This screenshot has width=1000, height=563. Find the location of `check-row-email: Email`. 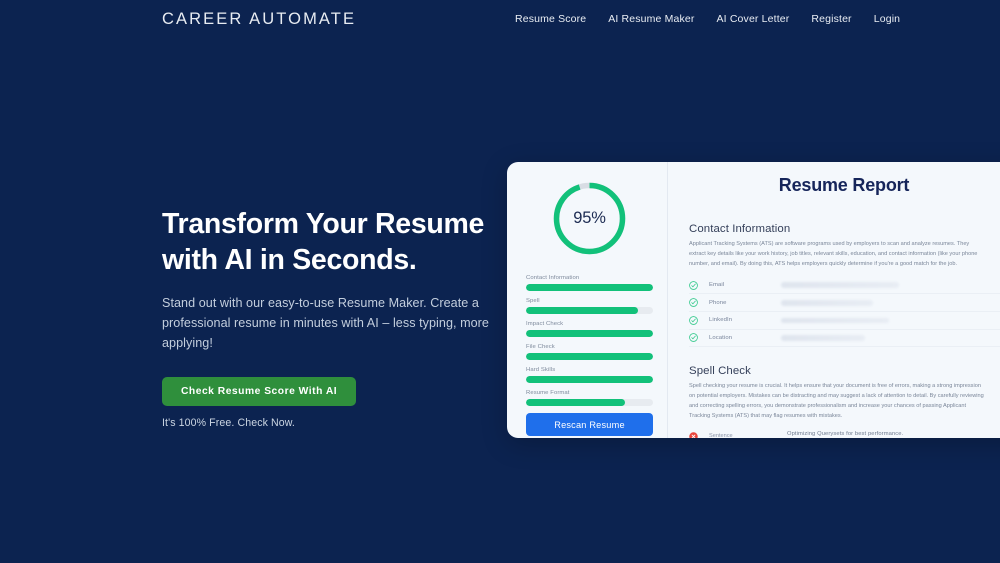

check-row-email: Email is located at coordinates (844, 286).